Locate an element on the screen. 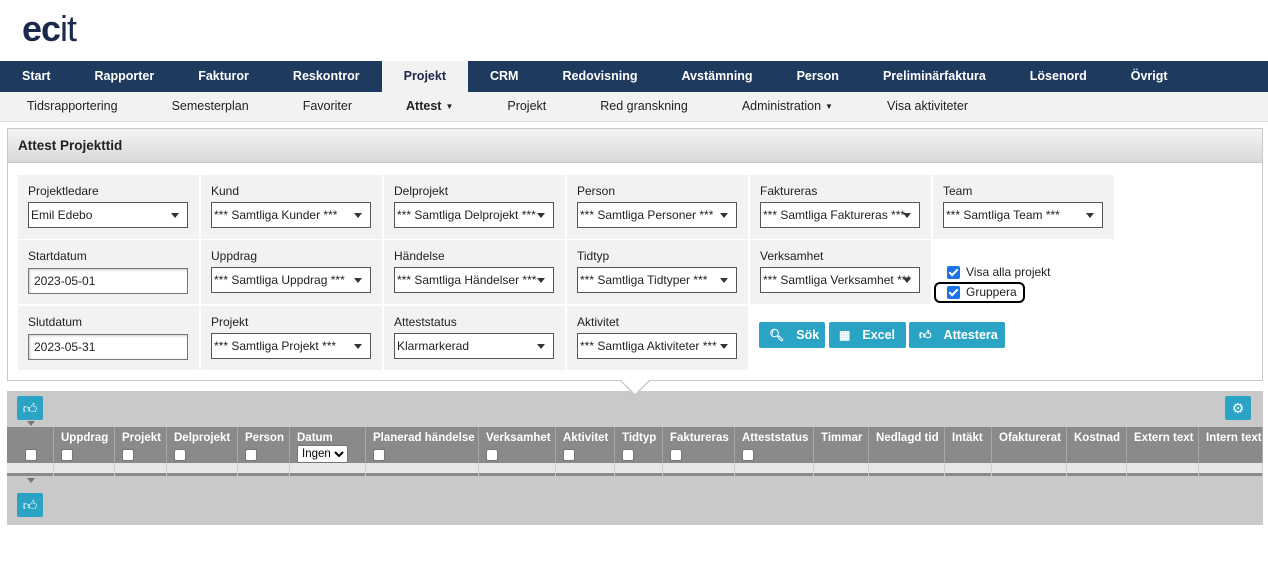  attestera-label: Attestera is located at coordinates (970, 335).